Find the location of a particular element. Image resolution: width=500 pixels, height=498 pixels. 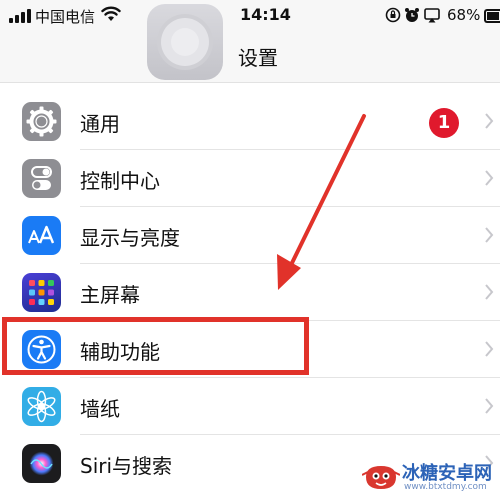

settings-item-label: 显示与亮度 is located at coordinates (130, 238).